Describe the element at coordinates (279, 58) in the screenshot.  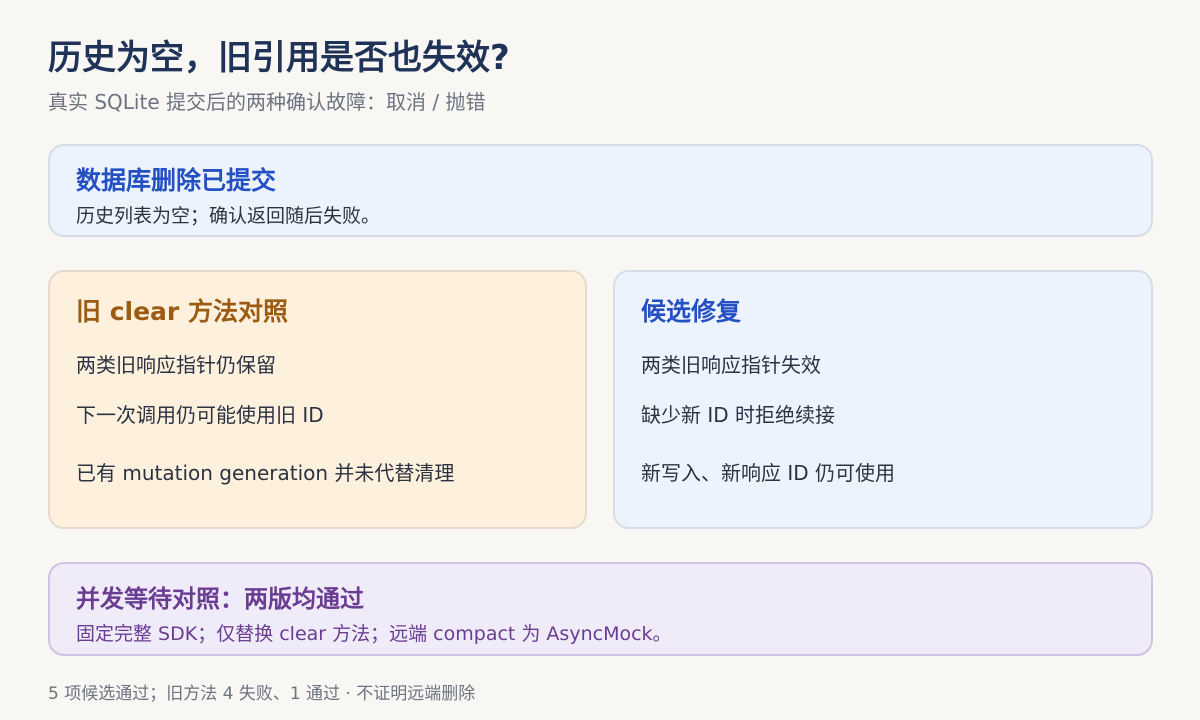
I see `page-title: 历史为空，旧引用是否也失效?` at that location.